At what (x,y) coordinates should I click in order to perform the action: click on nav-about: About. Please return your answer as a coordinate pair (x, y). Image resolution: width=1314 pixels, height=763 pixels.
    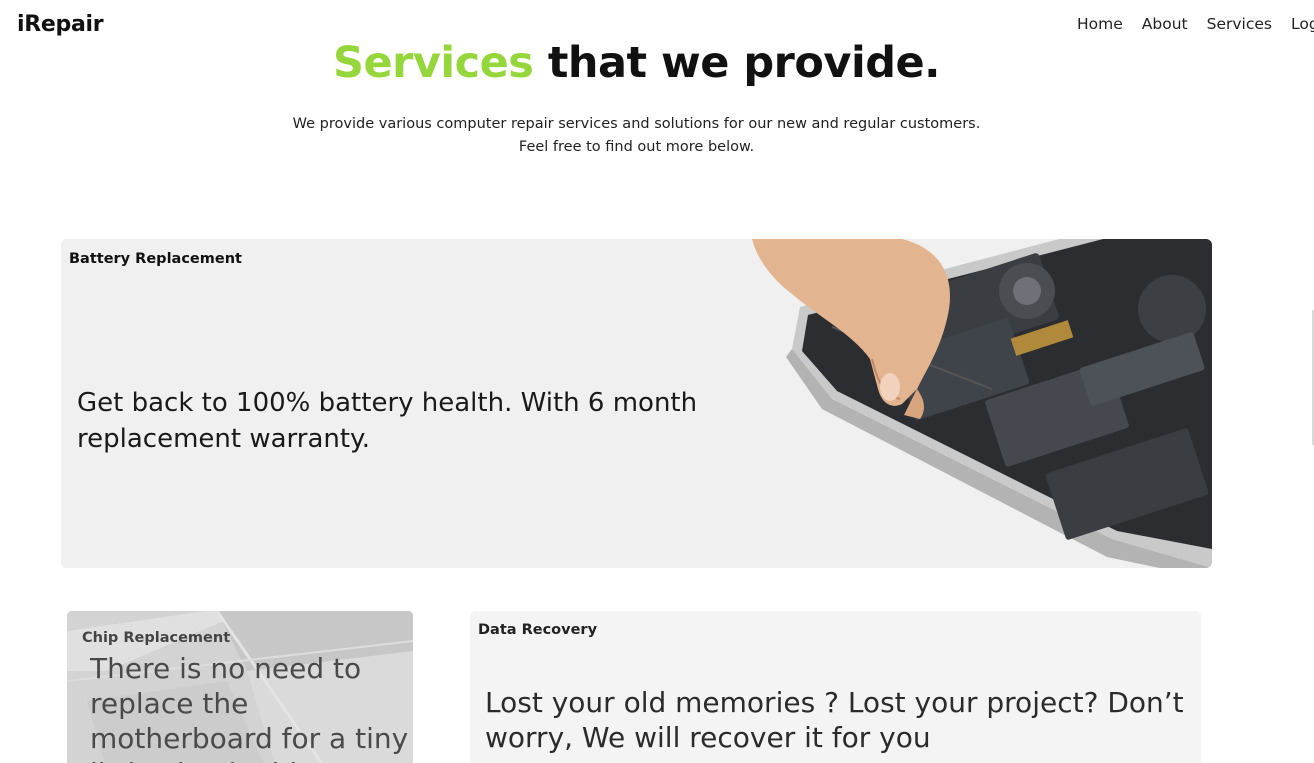
    Looking at the image, I should click on (1165, 24).